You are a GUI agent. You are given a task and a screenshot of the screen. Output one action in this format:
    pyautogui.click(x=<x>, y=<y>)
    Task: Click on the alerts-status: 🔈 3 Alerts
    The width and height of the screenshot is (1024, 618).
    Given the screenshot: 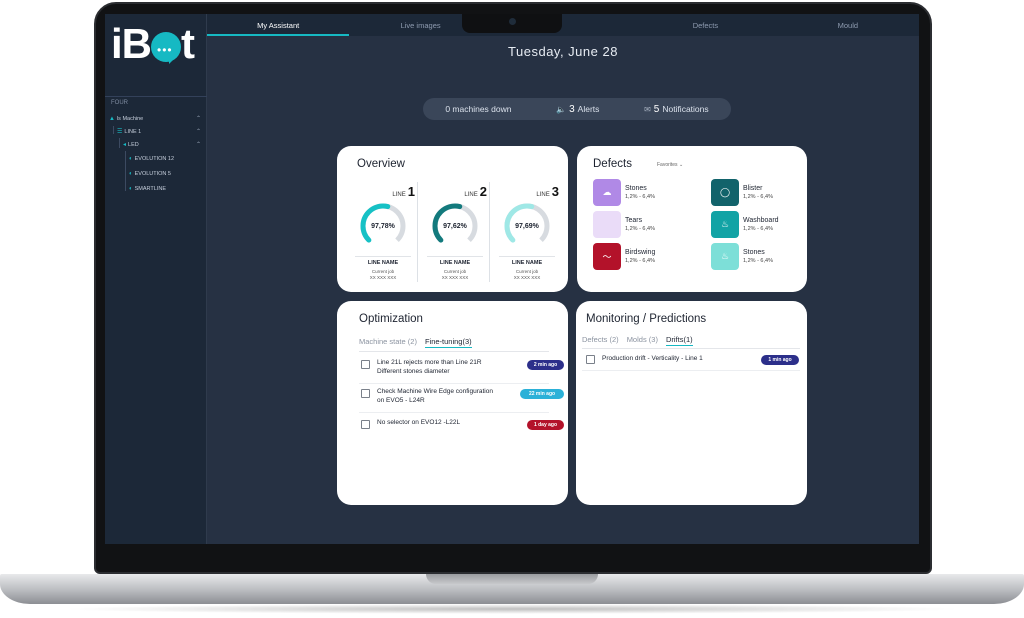 What is the action you would take?
    pyautogui.click(x=577, y=109)
    